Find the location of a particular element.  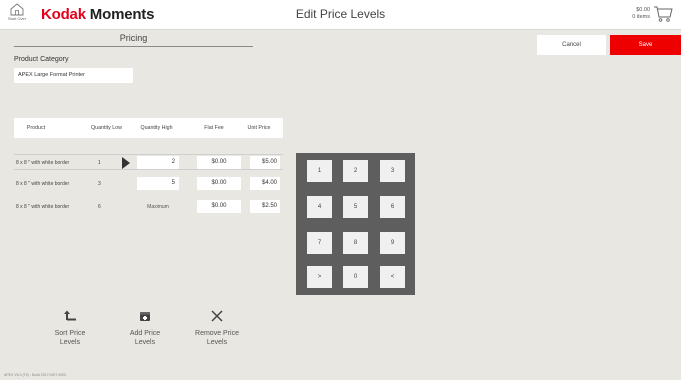

remove-label-line2: Levels is located at coordinates (217, 342).